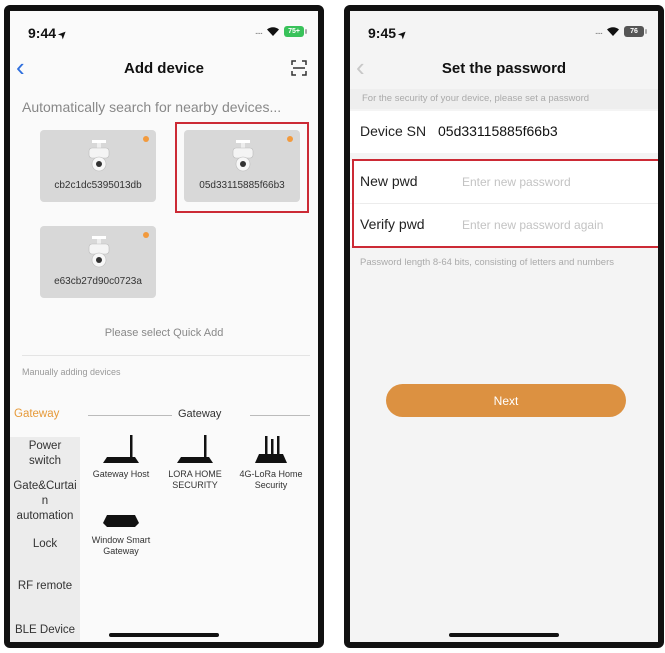  I want to click on device-sn-row: Device SN 05d33115885f66b3, so click(504, 132).